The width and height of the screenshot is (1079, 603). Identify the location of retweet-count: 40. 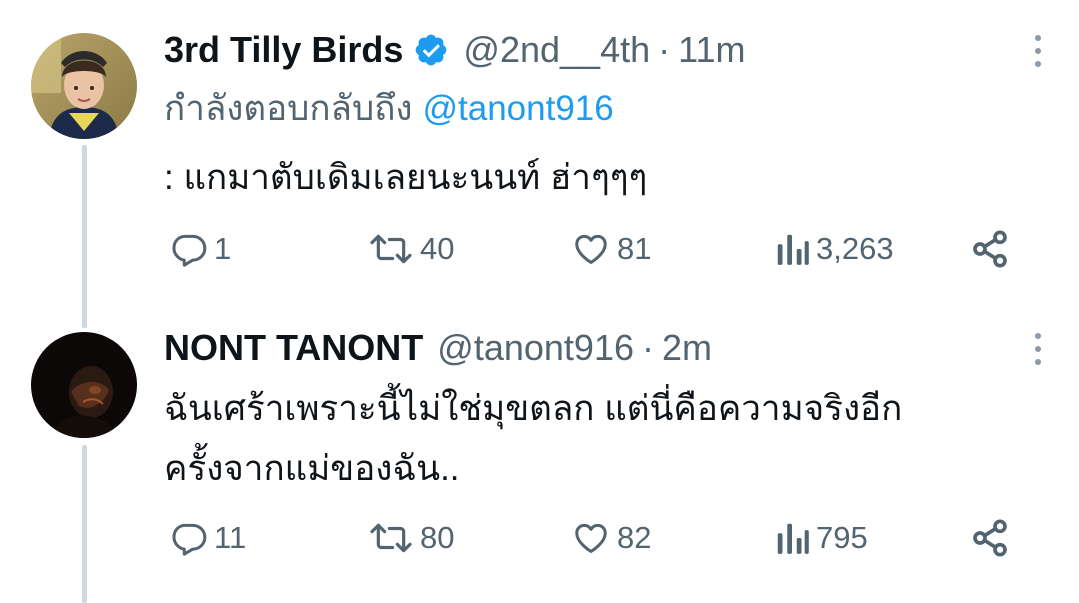
(437, 248).